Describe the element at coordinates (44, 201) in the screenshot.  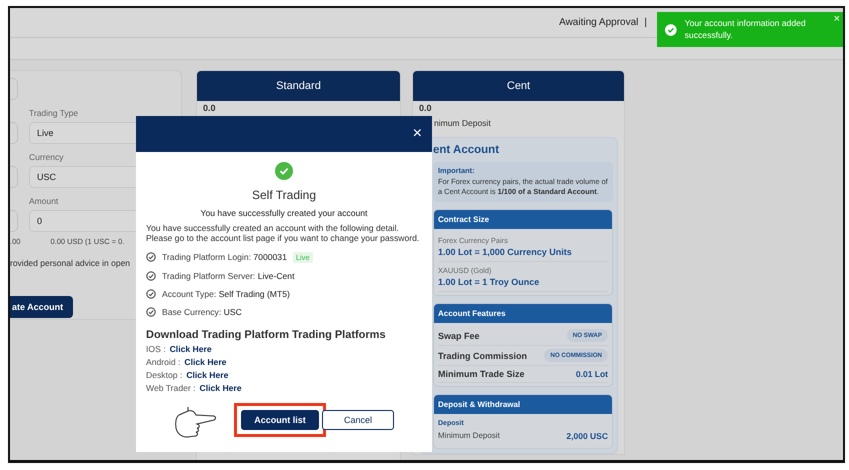
I see `field-label: Amount` at that location.